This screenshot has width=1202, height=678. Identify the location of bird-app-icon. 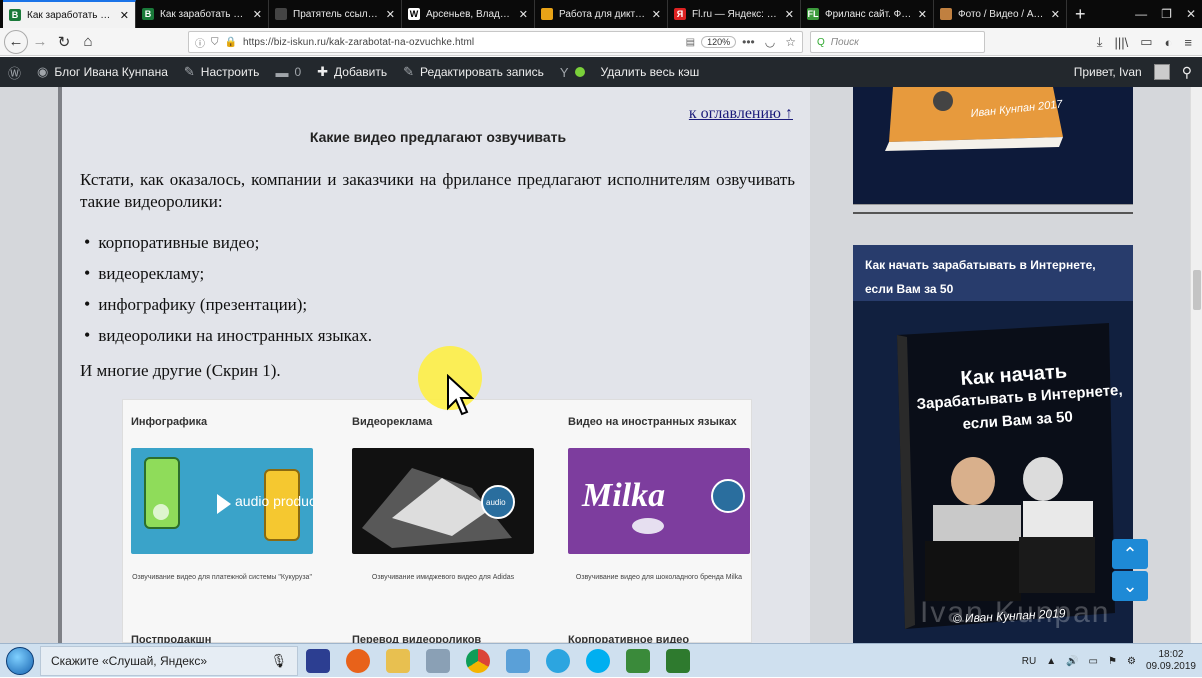
(518, 661).